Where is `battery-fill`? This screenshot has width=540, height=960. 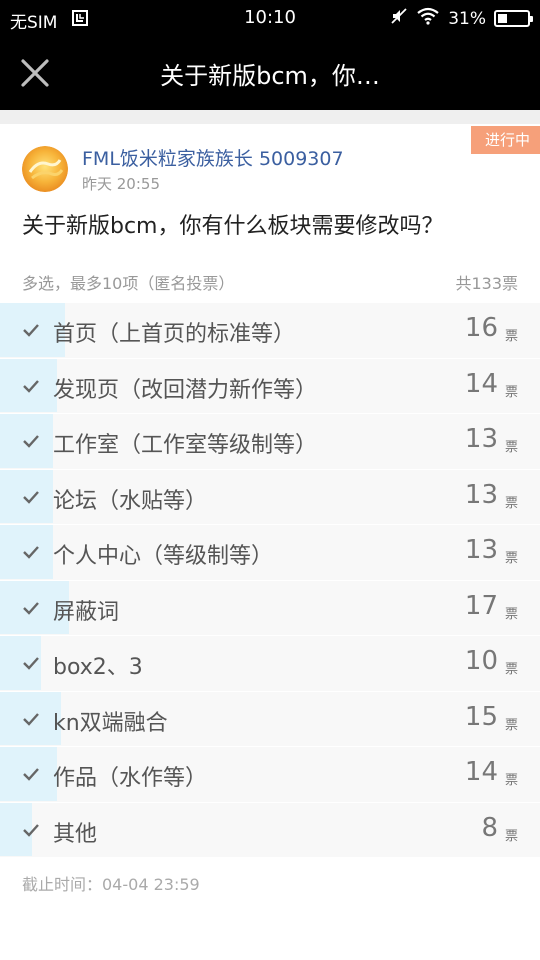
battery-fill is located at coordinates (502, 18).